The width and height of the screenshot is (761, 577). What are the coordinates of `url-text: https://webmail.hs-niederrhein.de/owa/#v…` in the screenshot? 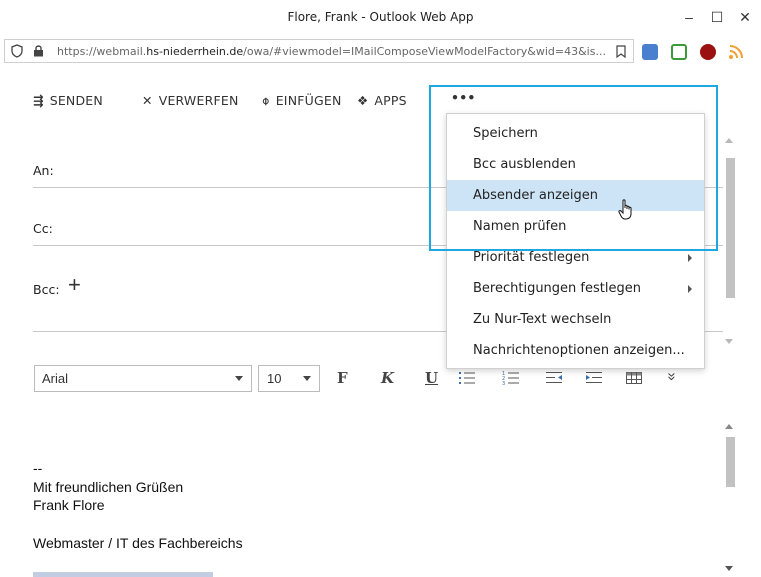 It's located at (331, 51).